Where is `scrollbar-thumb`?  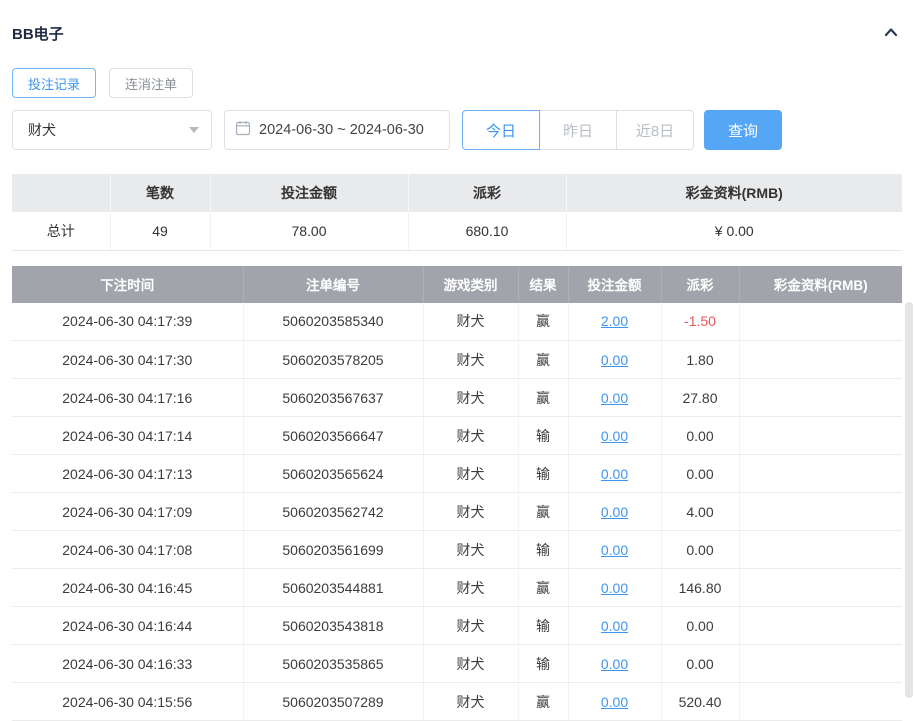 scrollbar-thumb is located at coordinates (909, 500).